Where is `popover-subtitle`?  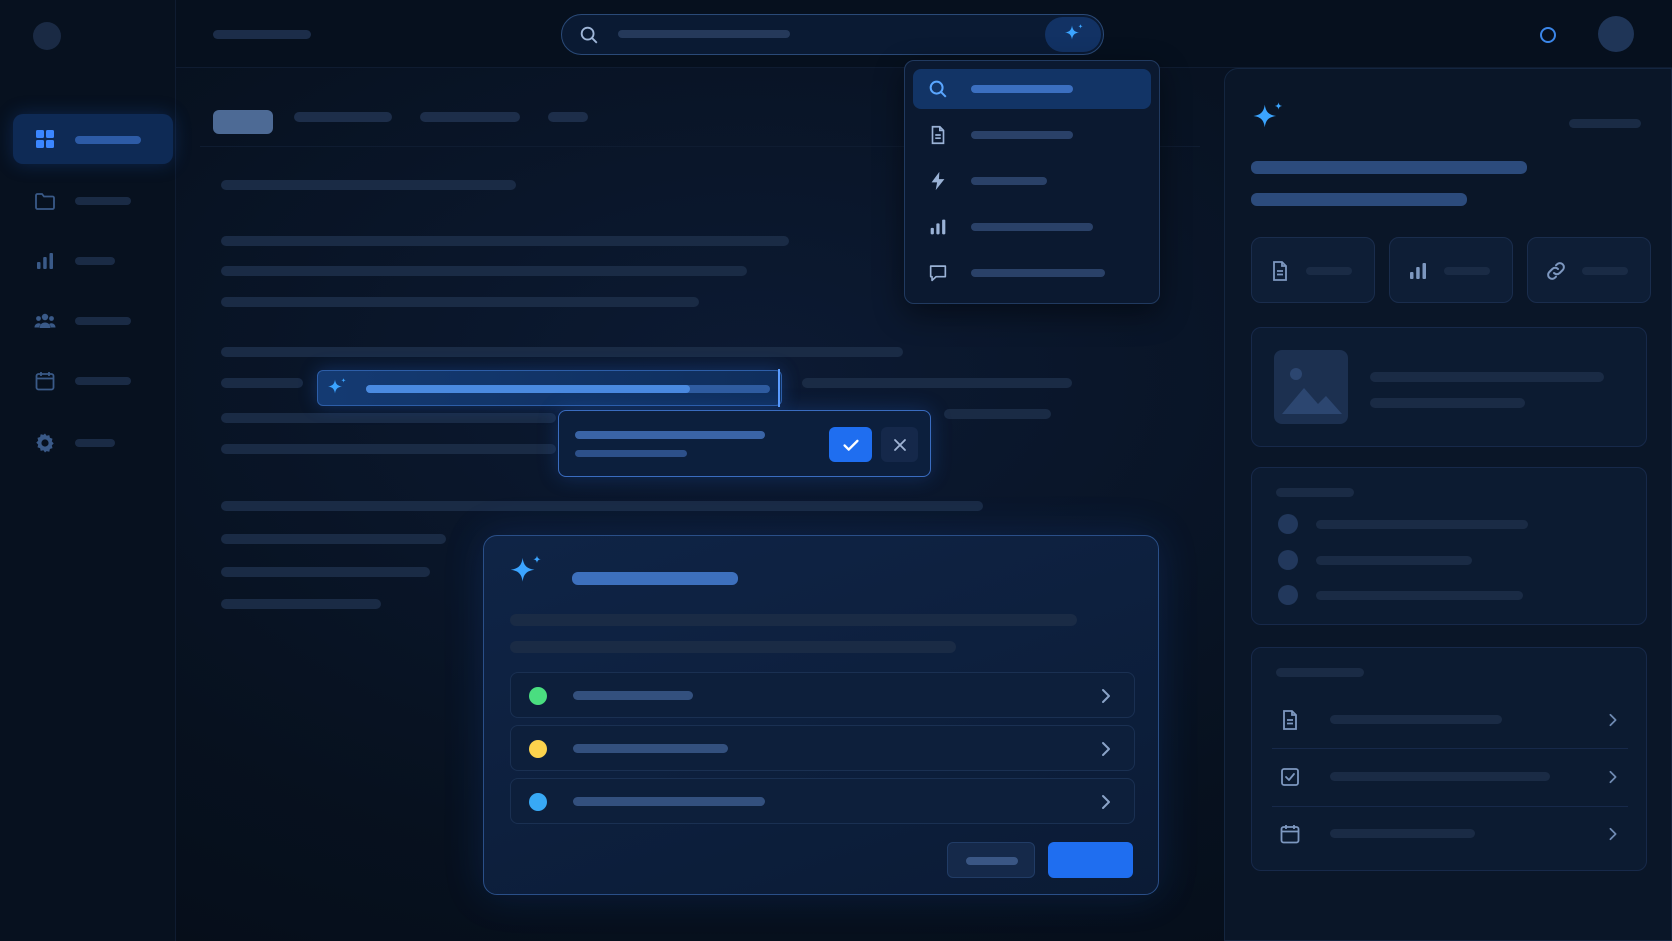 popover-subtitle is located at coordinates (631, 453).